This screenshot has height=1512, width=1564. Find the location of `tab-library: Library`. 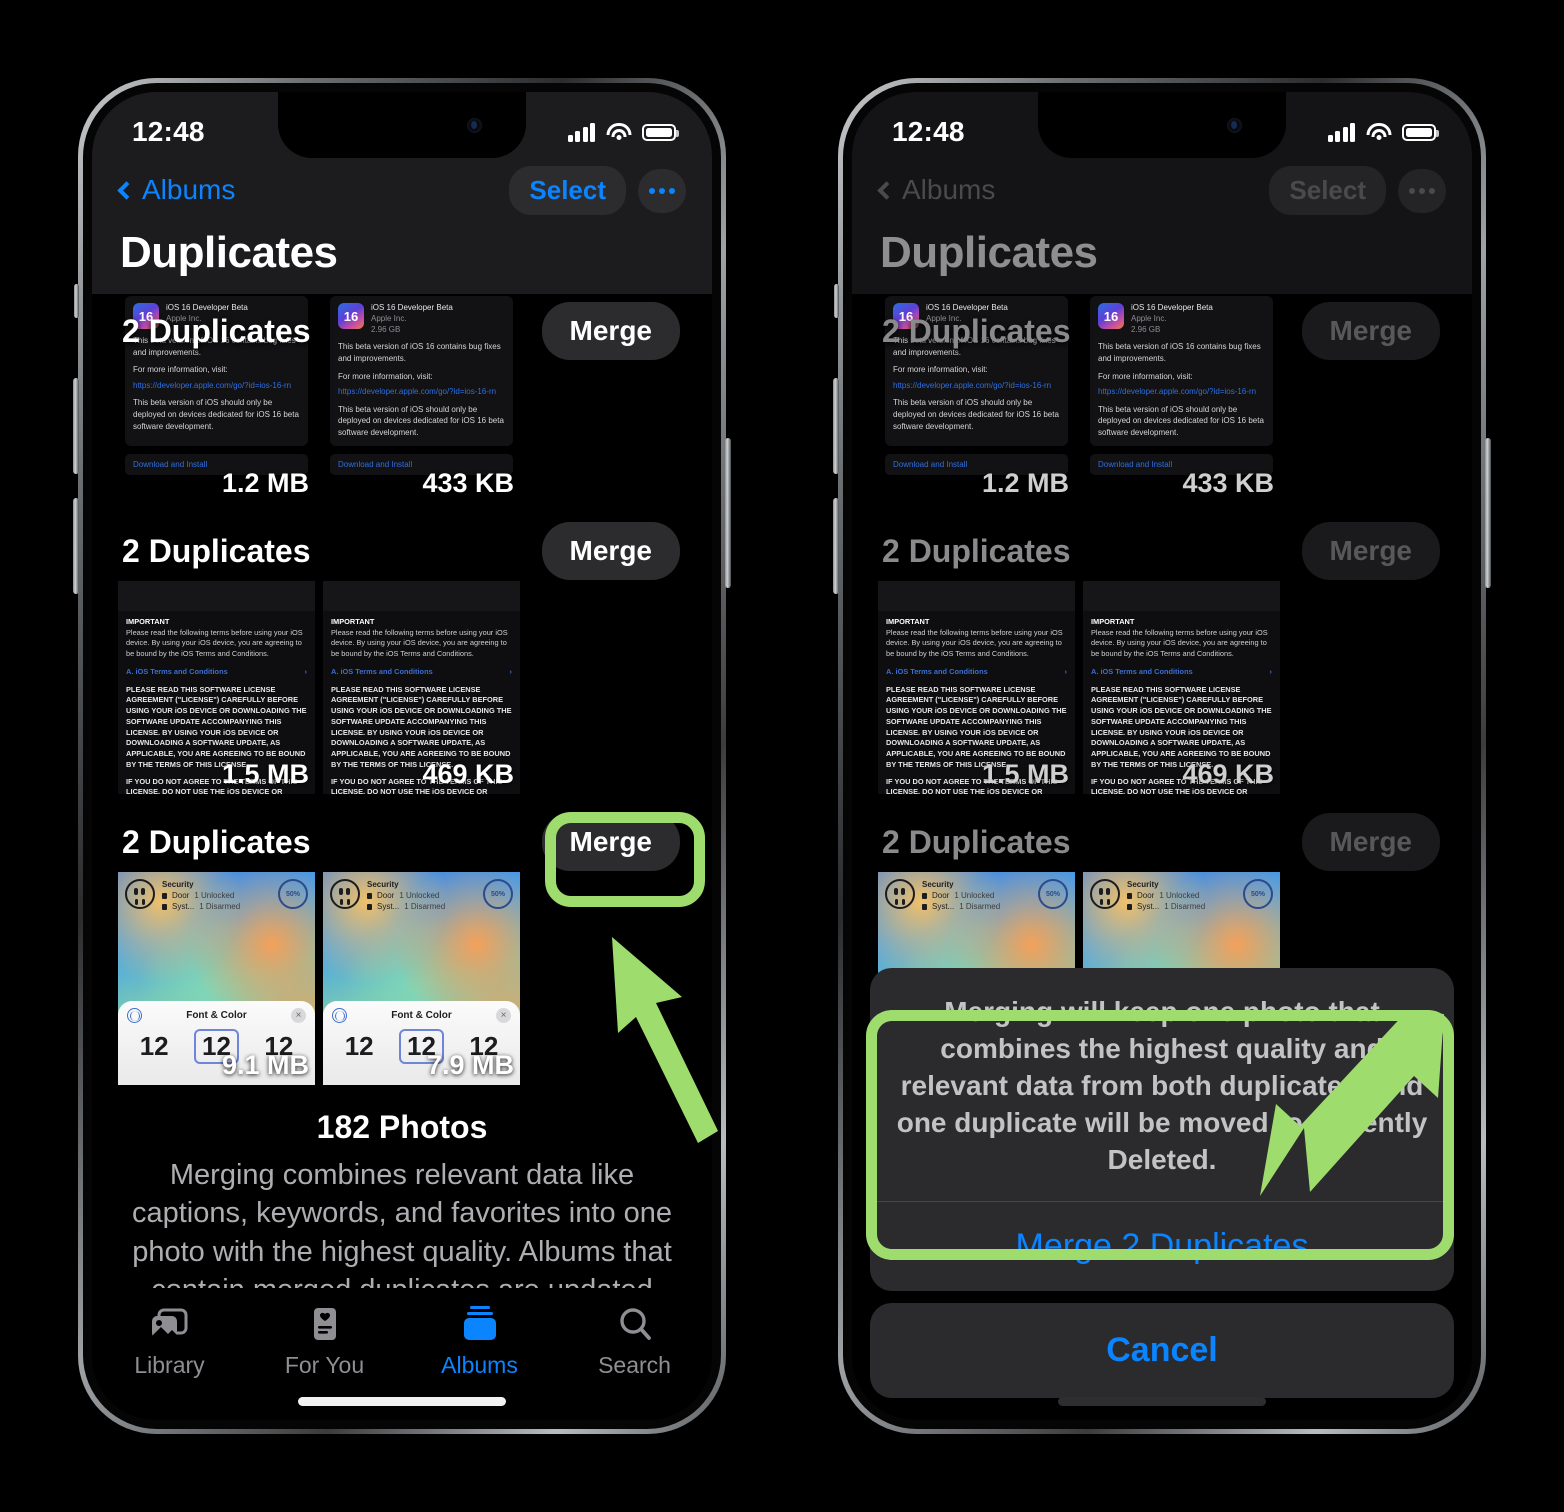

tab-library: Library is located at coordinates (170, 1341).